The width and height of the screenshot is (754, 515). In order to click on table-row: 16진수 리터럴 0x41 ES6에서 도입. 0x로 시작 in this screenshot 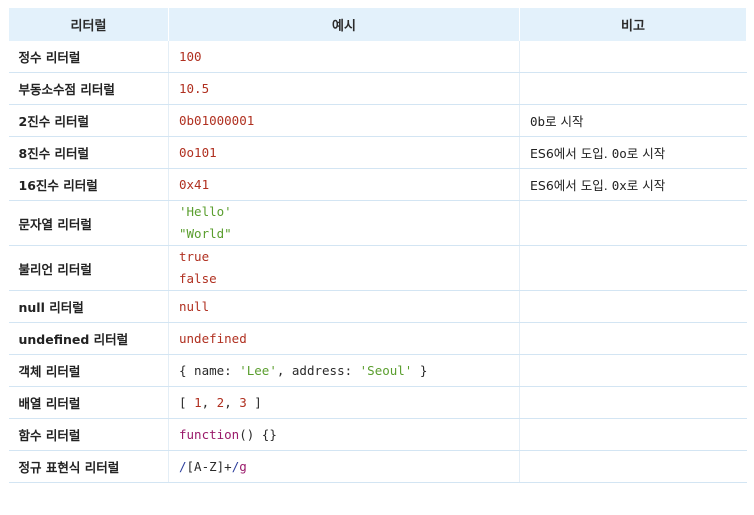, I will do `click(377, 184)`.